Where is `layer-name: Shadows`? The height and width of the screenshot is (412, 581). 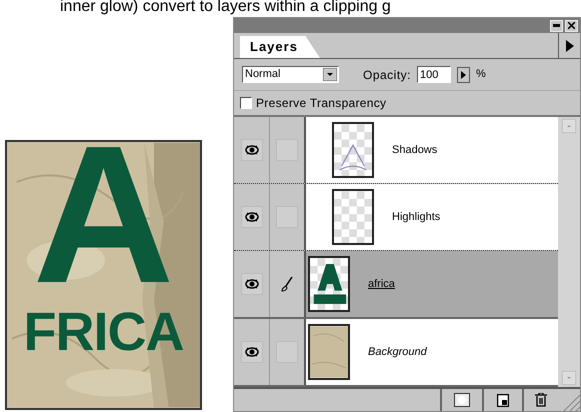
layer-name: Shadows is located at coordinates (415, 150).